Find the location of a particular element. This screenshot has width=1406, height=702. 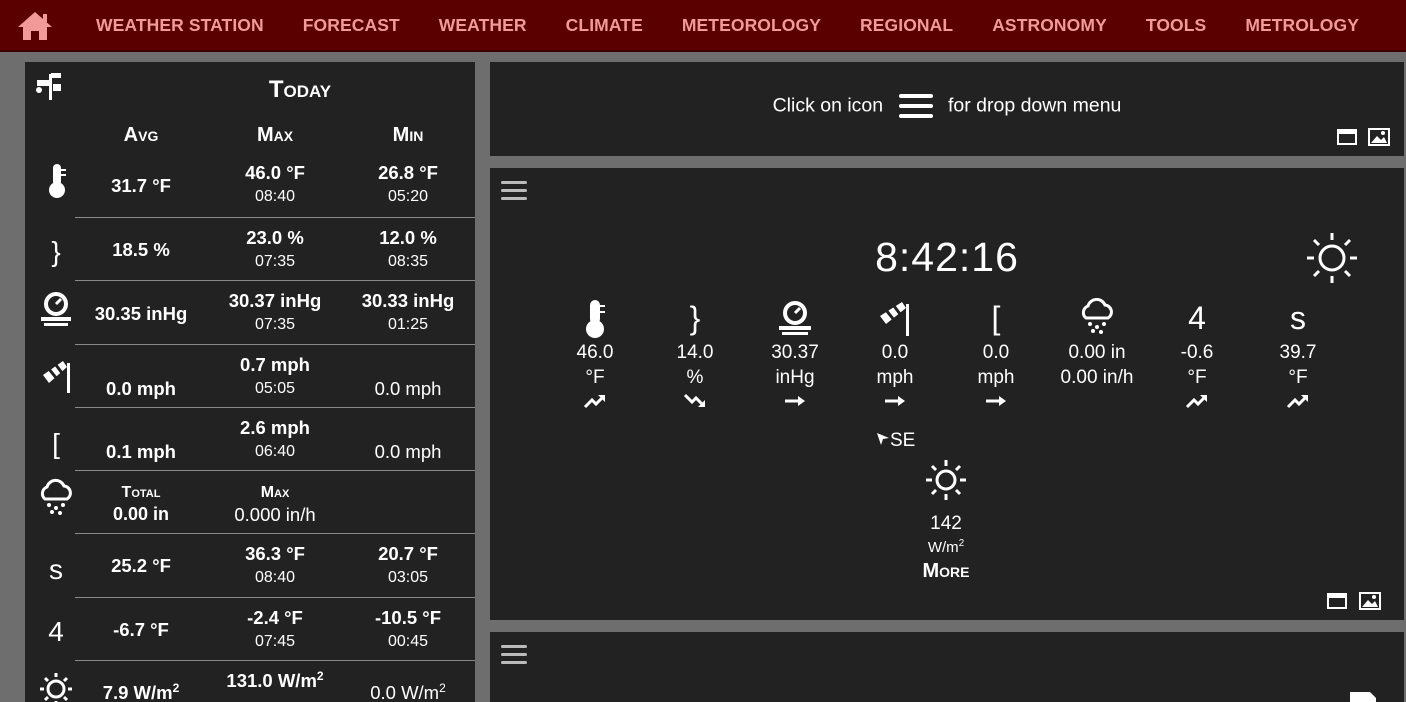

nav-metrology: METROLOGY is located at coordinates (1302, 25).